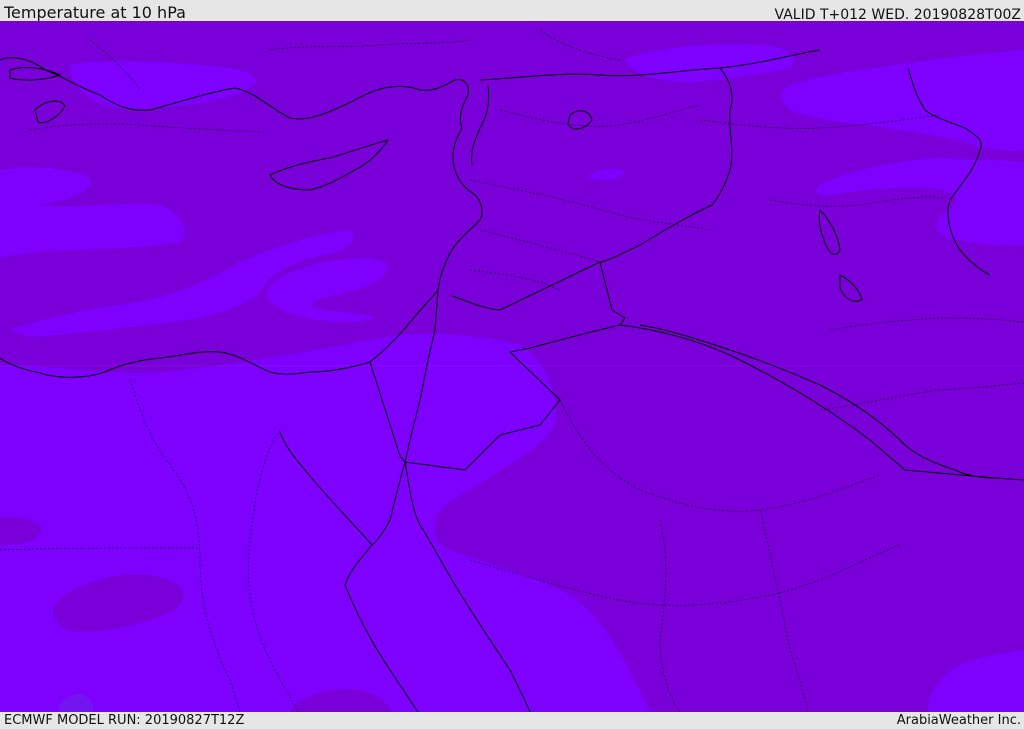 The width and height of the screenshot is (1024, 729). I want to click on map-title: Temperature at 10 hPa, so click(95, 12).